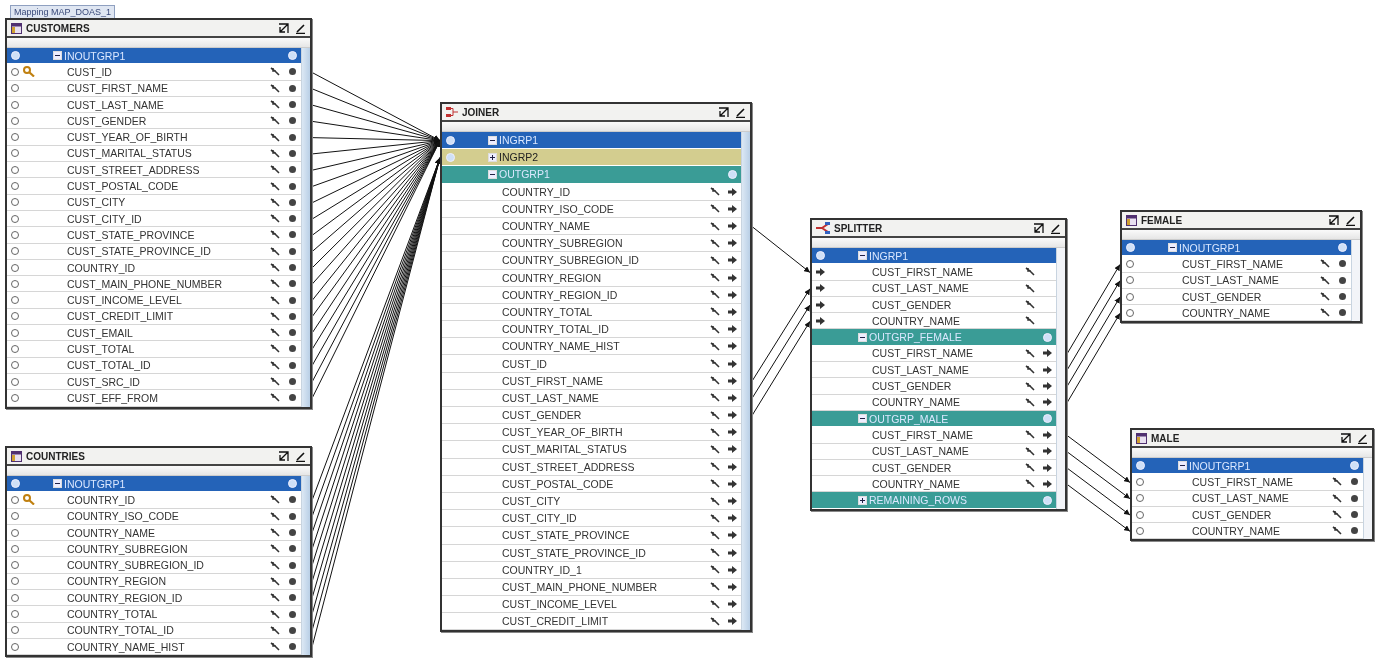 Image resolution: width=1377 pixels, height=666 pixels. I want to click on group-row: OUTGRP_FEMALE, so click(934, 337).